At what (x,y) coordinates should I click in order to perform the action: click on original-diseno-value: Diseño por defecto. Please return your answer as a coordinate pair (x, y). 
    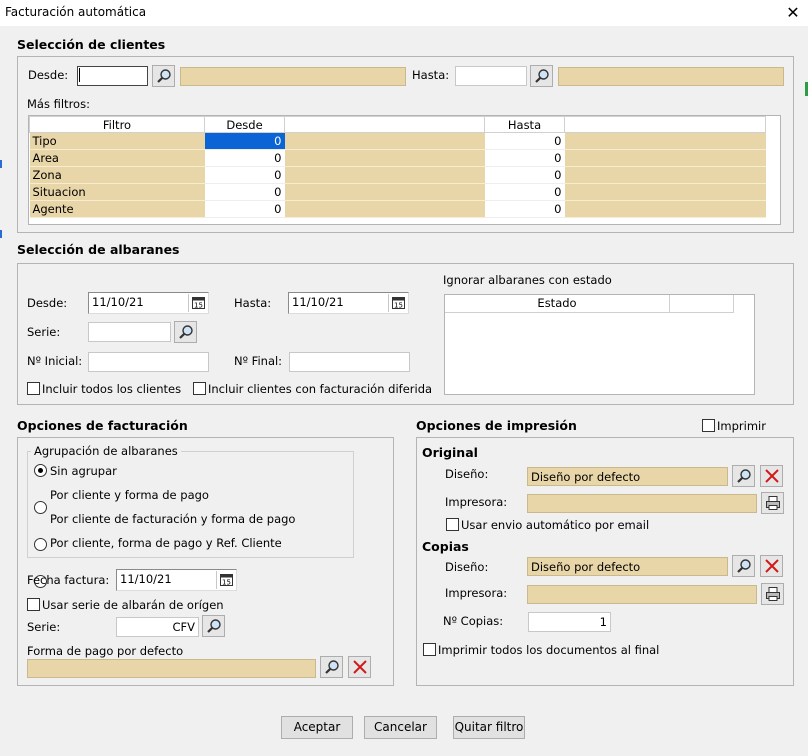
    Looking at the image, I should click on (627, 476).